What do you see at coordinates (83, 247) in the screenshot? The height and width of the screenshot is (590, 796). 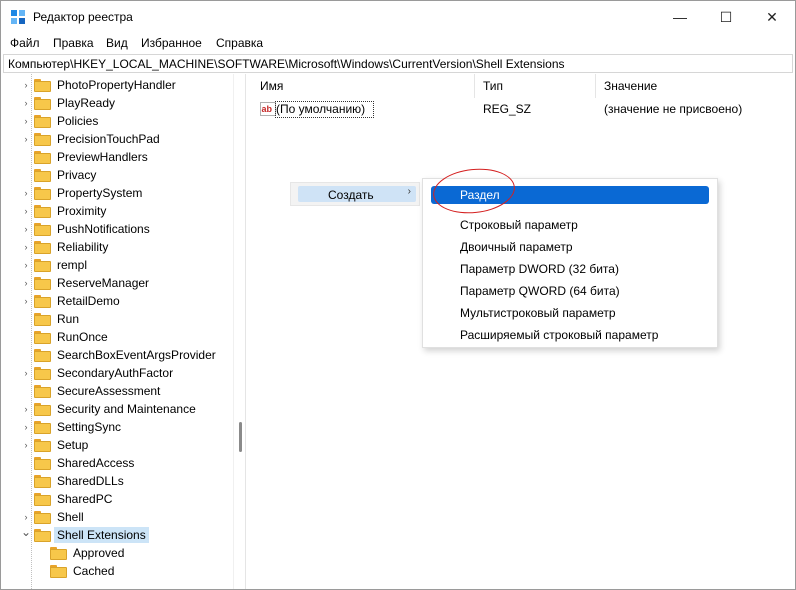 I see `tree-item-label: Reliability` at bounding box center [83, 247].